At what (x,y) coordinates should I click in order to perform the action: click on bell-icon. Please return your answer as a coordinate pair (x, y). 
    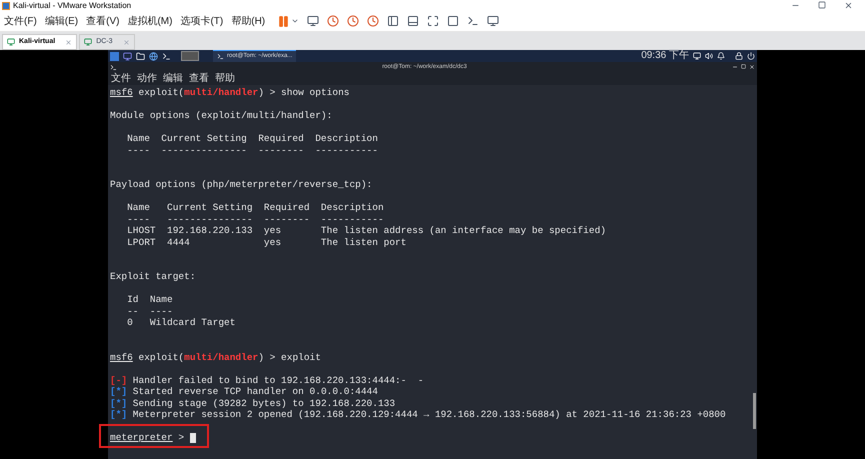
    Looking at the image, I should click on (721, 56).